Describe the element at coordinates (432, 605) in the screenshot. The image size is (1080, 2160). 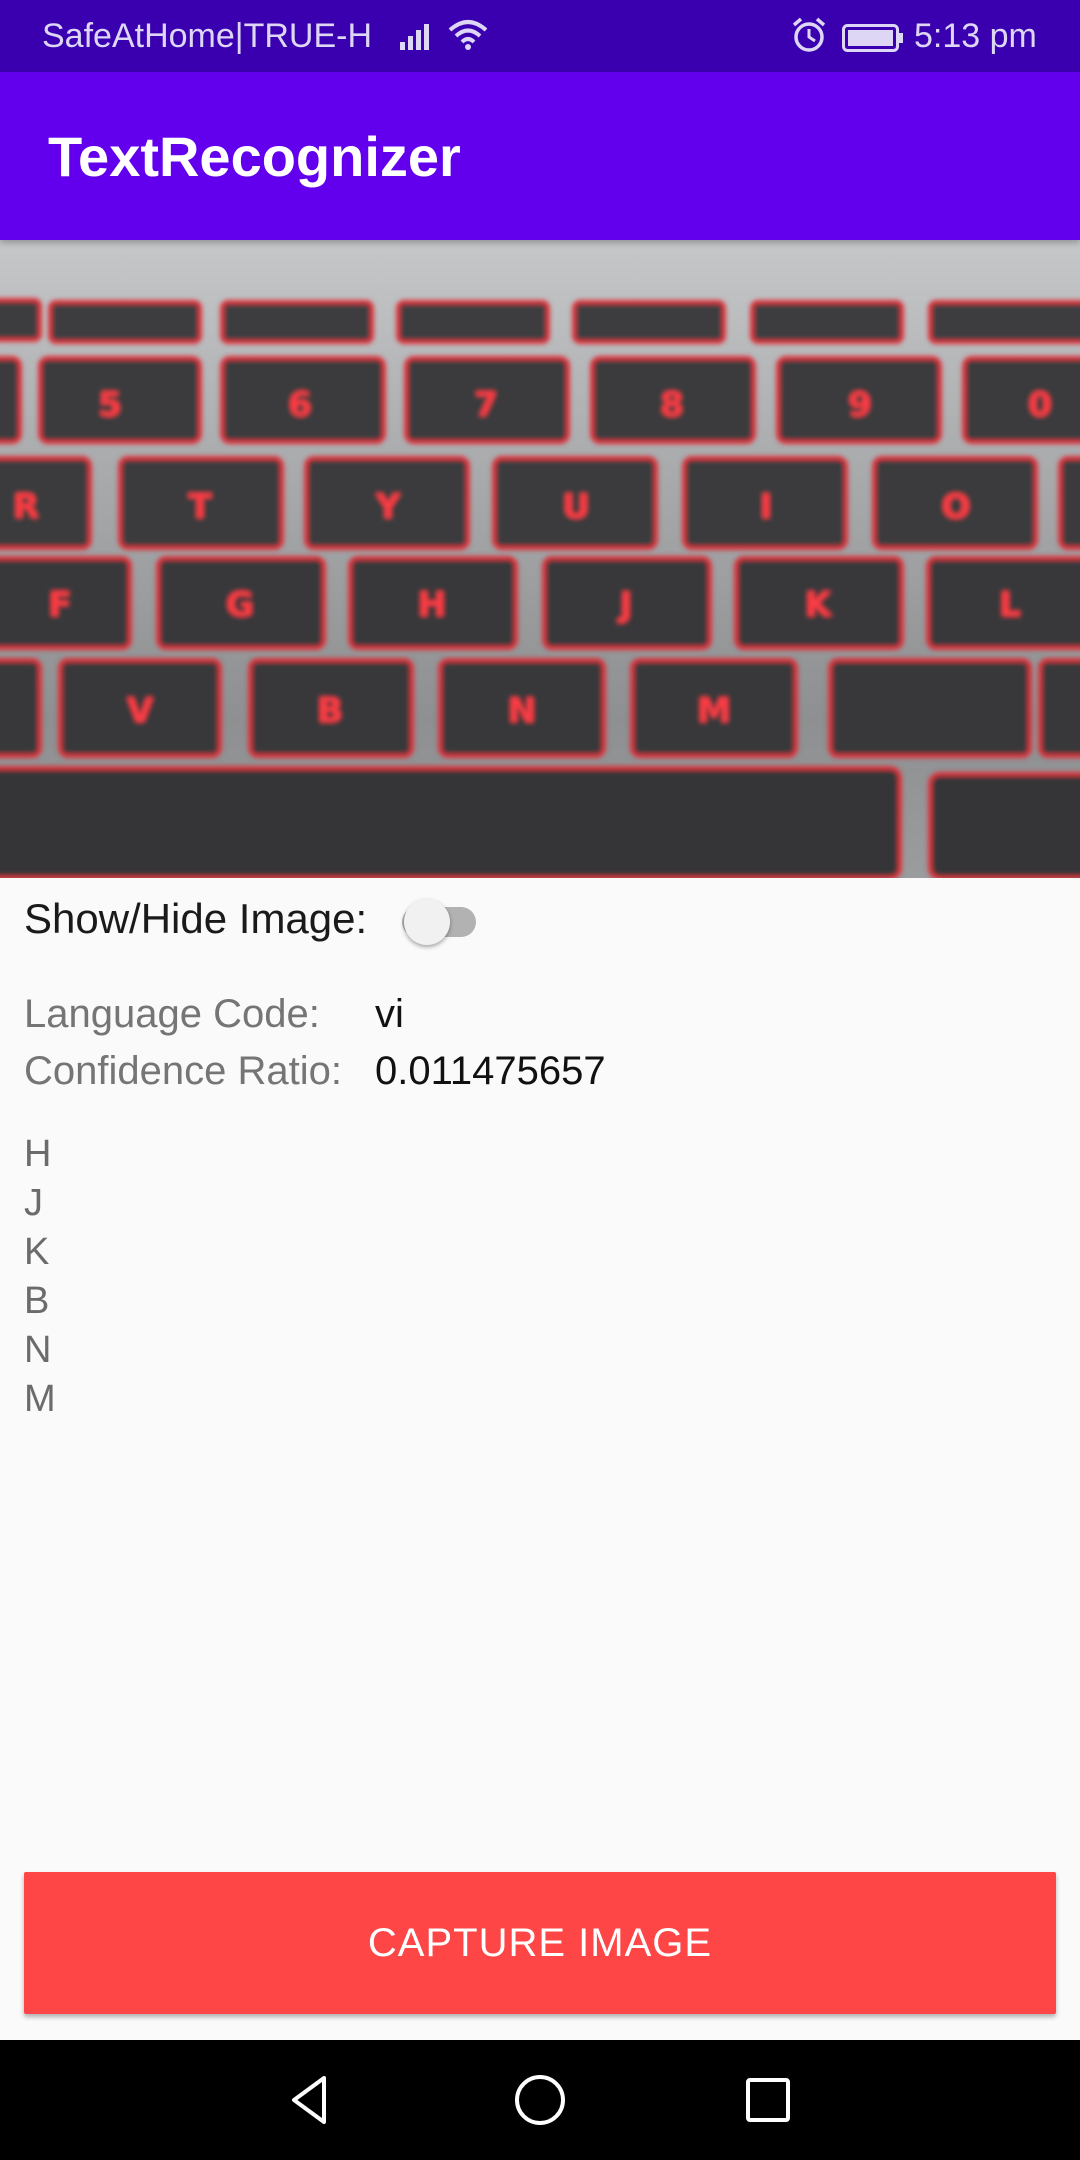
I see `svg-text: H` at that location.